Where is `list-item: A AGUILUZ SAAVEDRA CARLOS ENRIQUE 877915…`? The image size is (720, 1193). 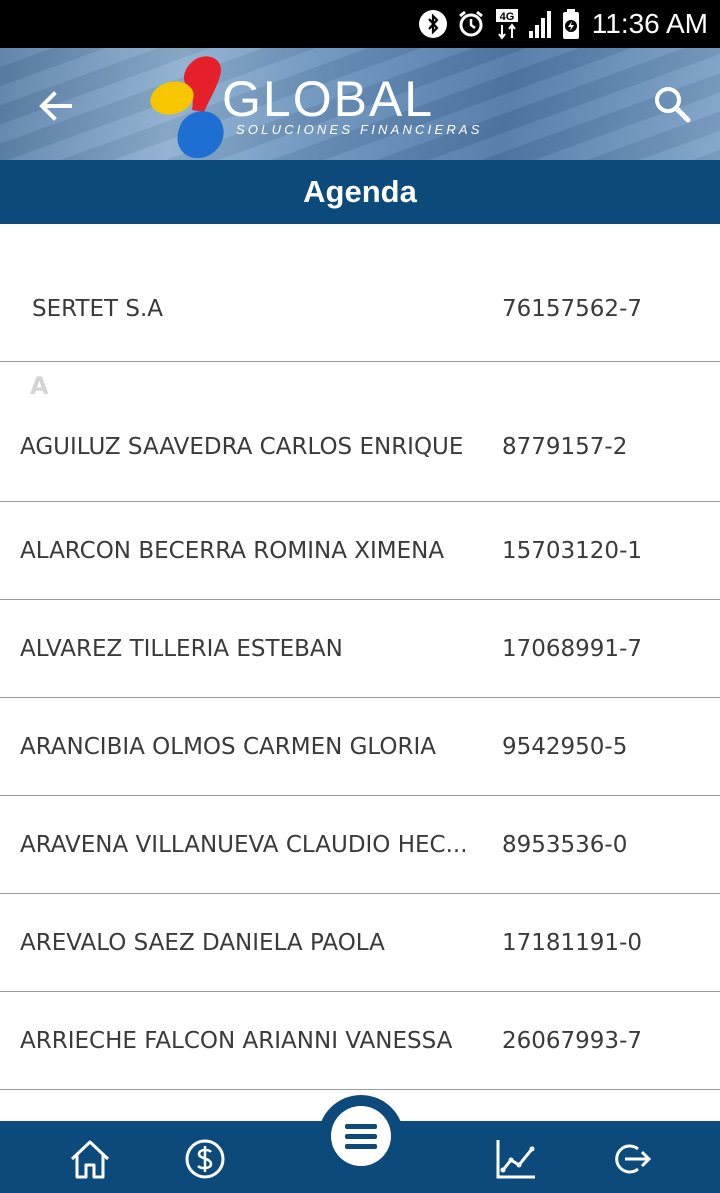
list-item: A AGUILUZ SAAVEDRA CARLOS ENRIQUE 877915… is located at coordinates (360, 432).